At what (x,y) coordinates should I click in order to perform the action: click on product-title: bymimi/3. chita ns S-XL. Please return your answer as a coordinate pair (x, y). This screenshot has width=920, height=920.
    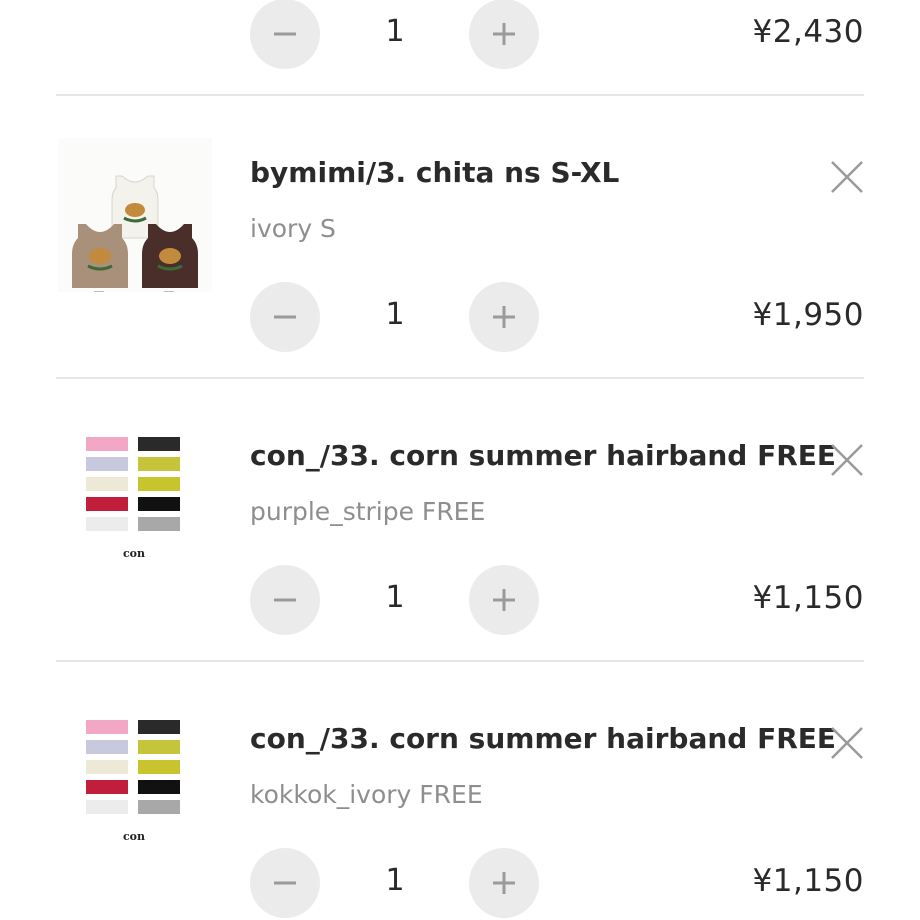
    Looking at the image, I should click on (434, 172).